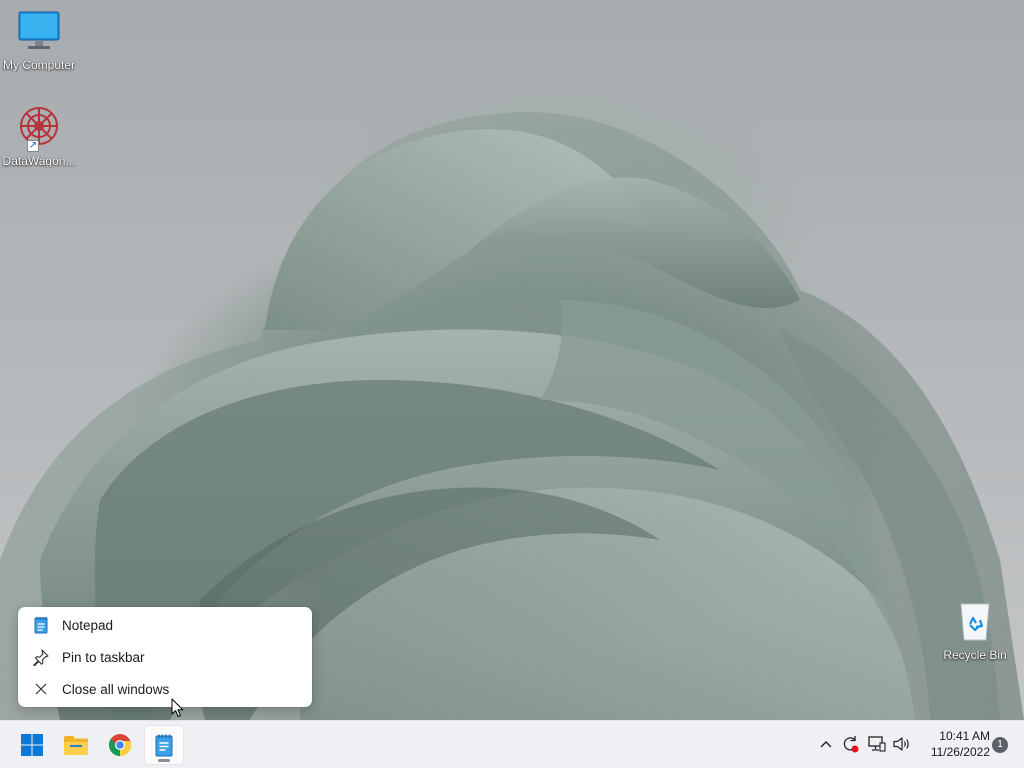  I want to click on menu-item-close-all-windows: Close all windows, so click(165, 689).